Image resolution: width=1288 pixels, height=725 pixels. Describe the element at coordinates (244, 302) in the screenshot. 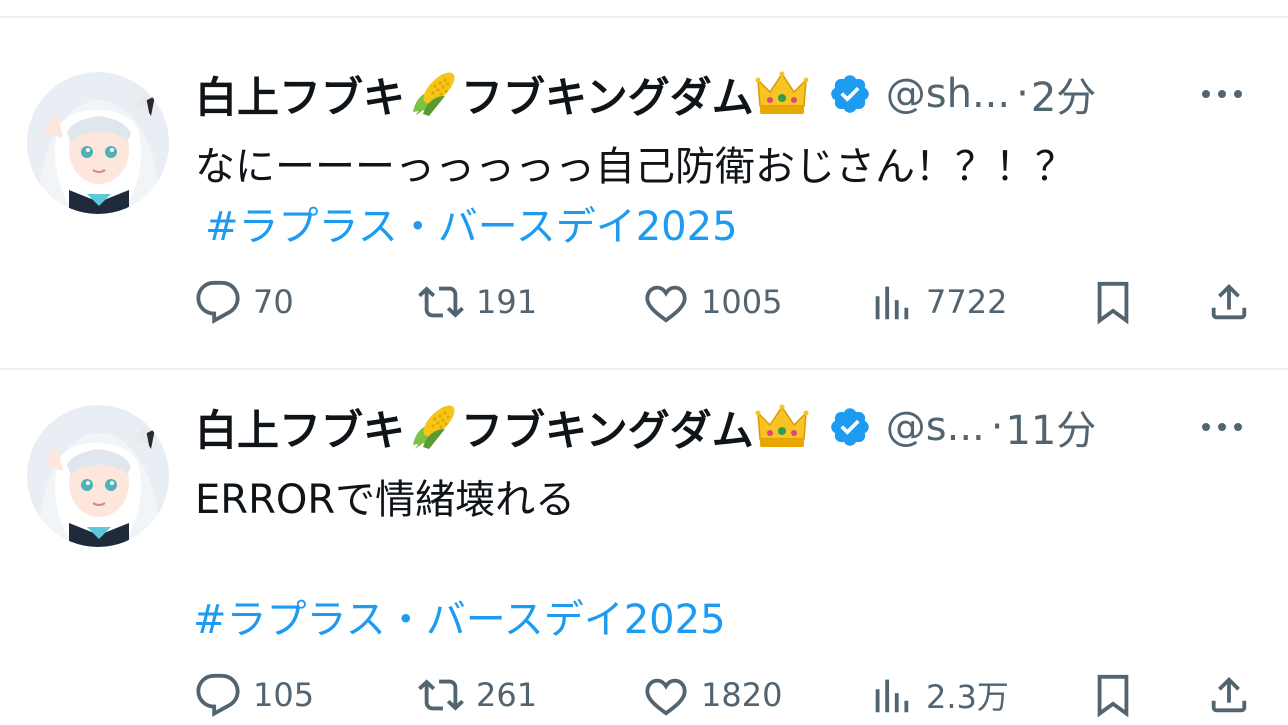

I see `reply-button: 70` at that location.